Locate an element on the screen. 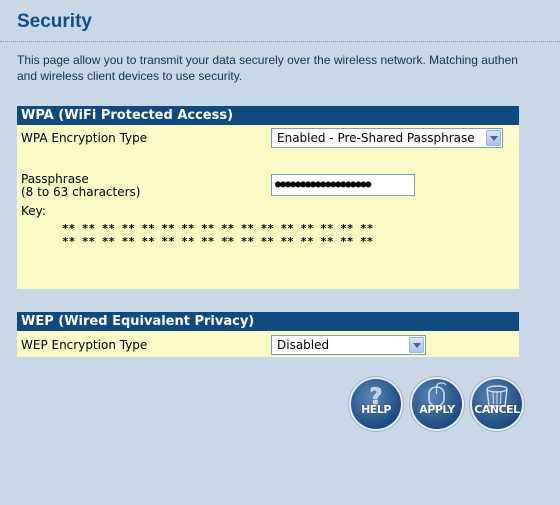  apply-button-label: APPLY is located at coordinates (437, 409).